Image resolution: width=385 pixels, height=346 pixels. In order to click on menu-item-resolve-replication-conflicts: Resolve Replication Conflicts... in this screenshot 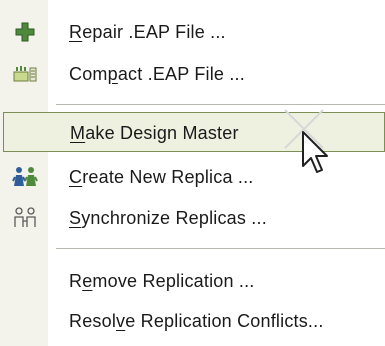, I will do `click(192, 321)`.